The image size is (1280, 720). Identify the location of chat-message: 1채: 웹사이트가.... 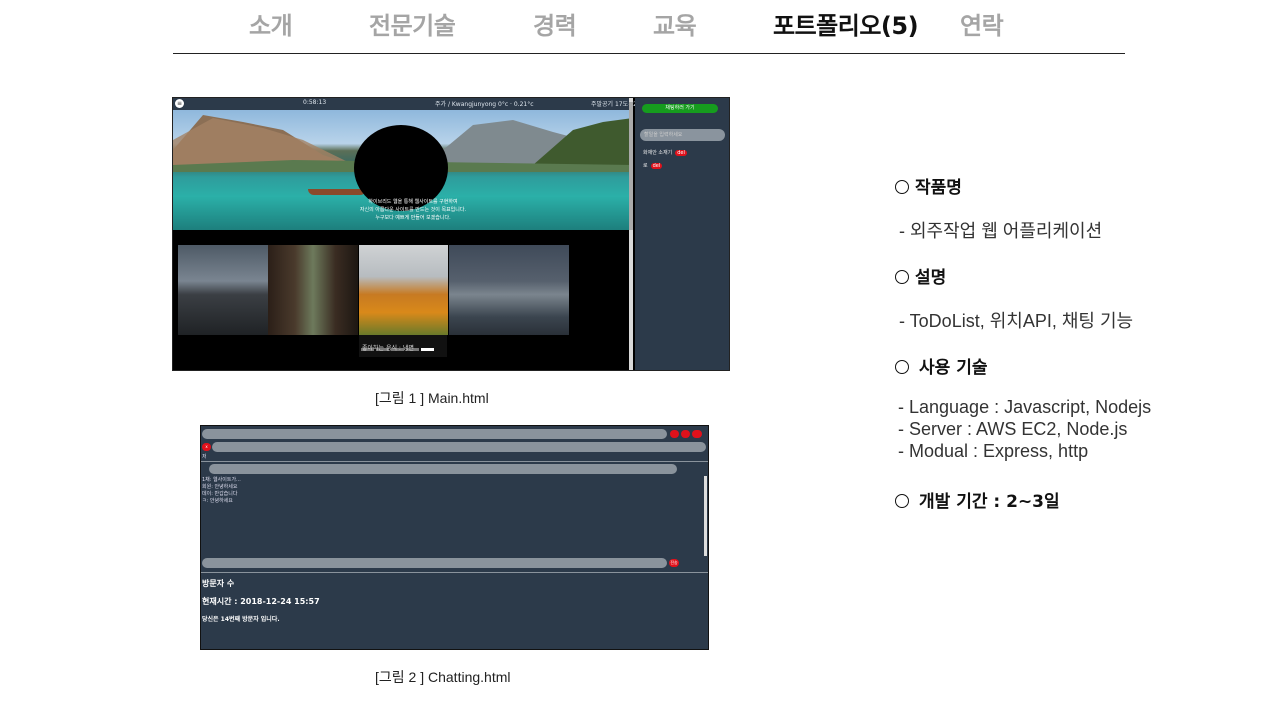
(221, 480).